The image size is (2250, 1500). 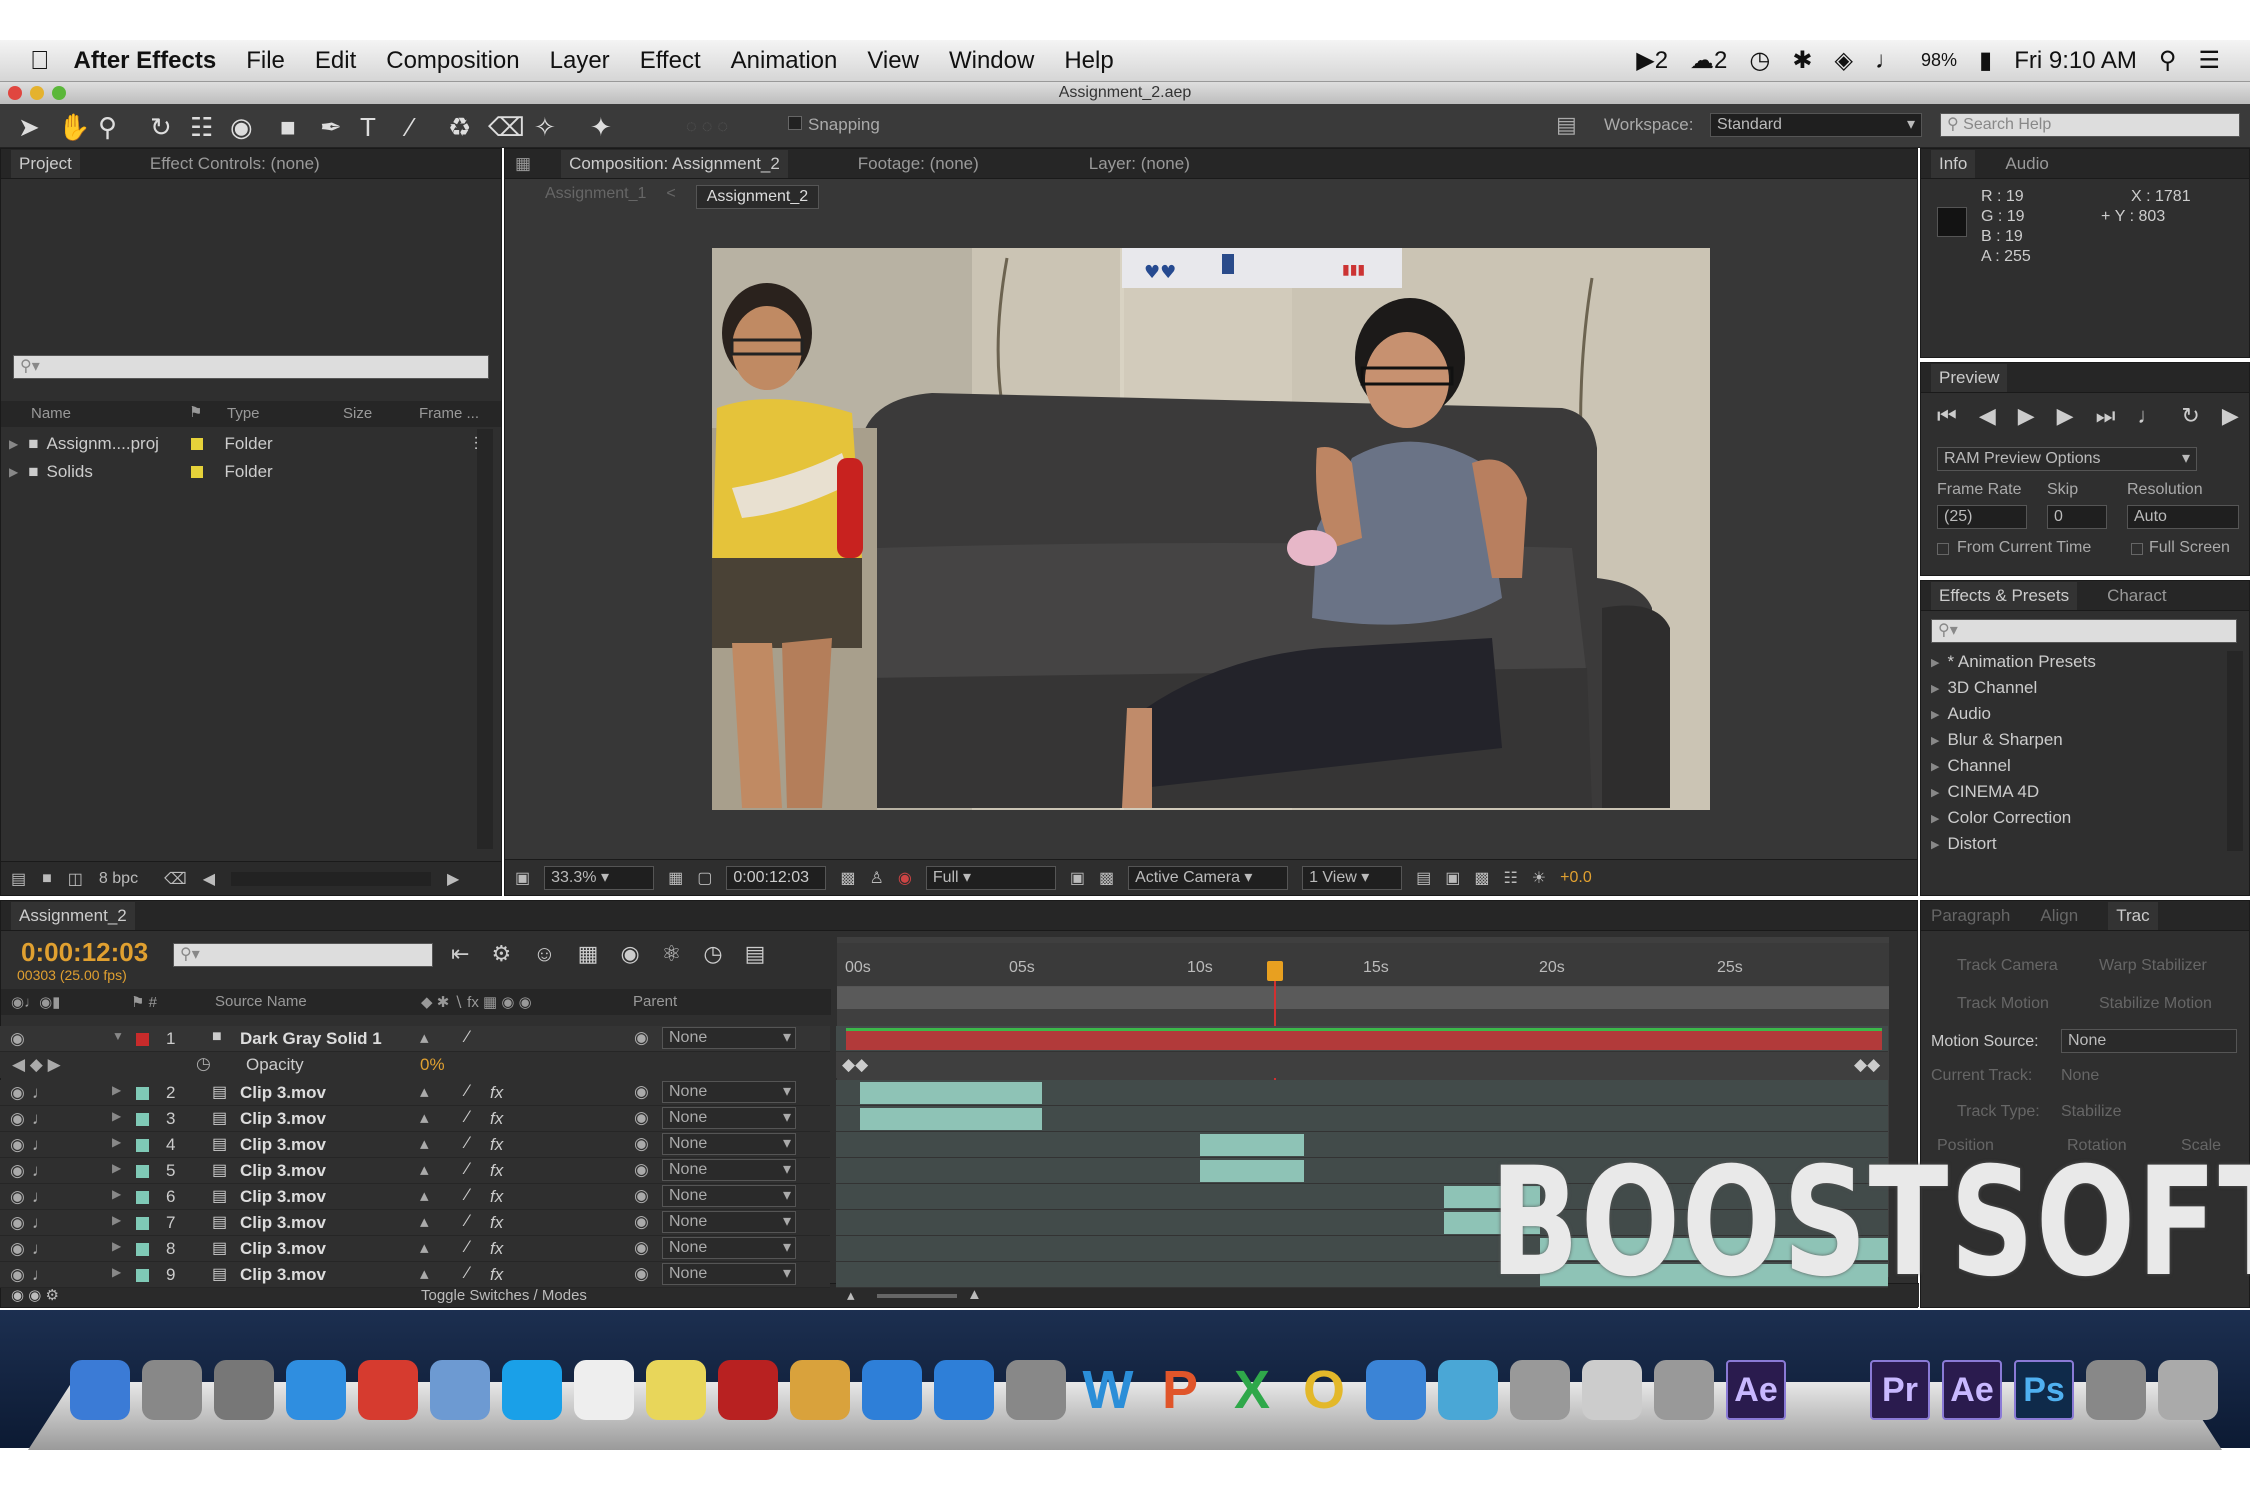 What do you see at coordinates (75, 879) in the screenshot?
I see `new-composition-icon: ◫` at bounding box center [75, 879].